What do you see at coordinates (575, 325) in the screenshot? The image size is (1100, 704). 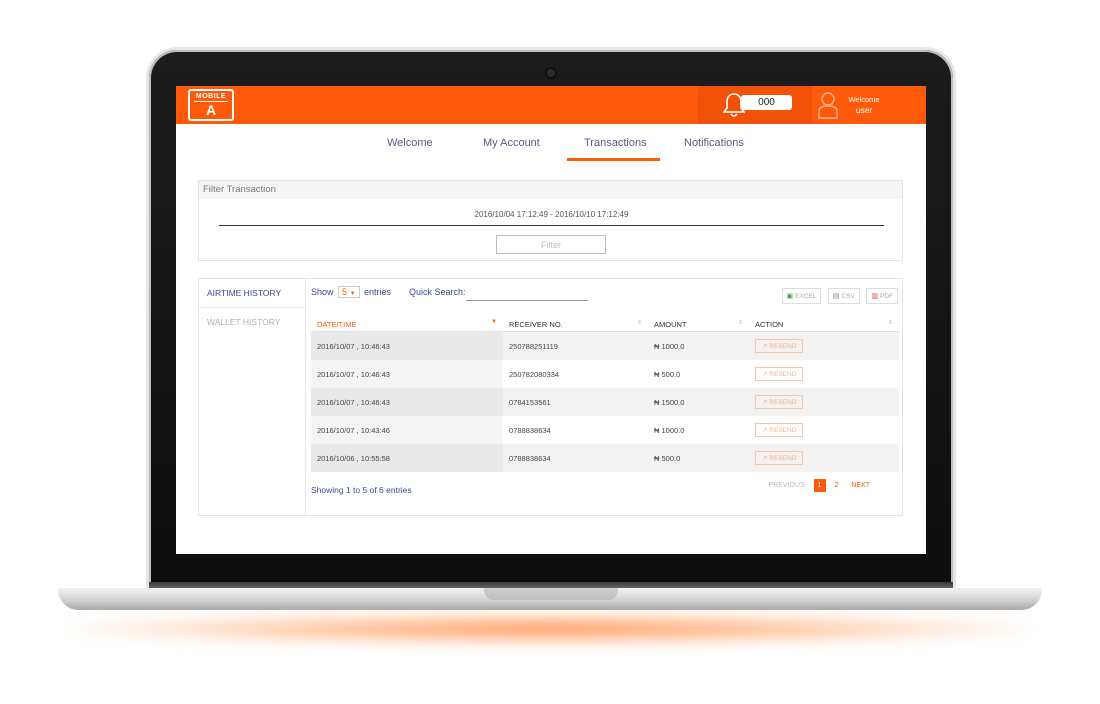 I see `column-header-receiver: RECEIVER NO. ⇕` at bounding box center [575, 325].